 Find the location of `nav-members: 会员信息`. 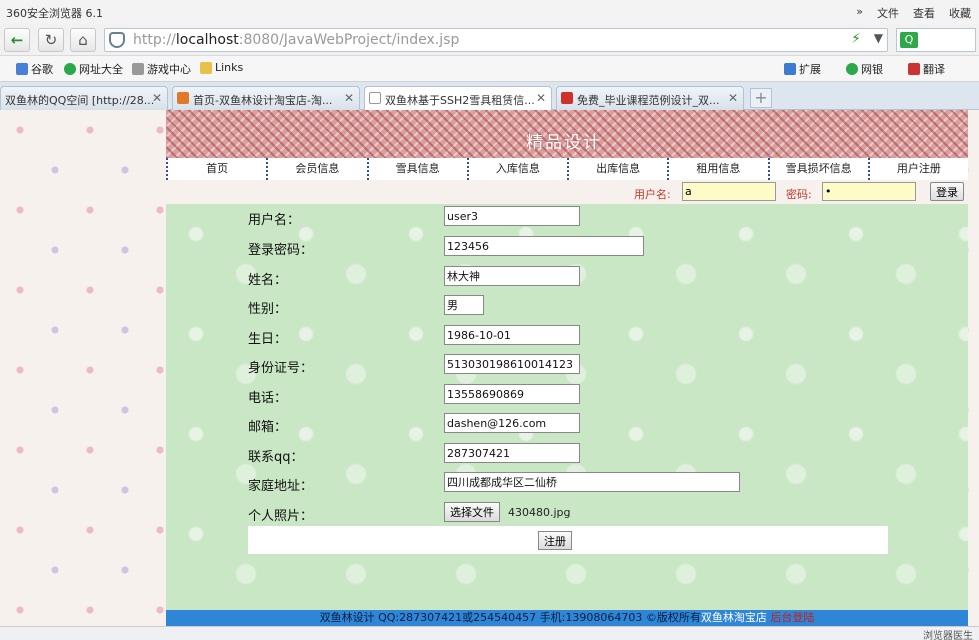

nav-members: 会员信息 is located at coordinates (316, 169).